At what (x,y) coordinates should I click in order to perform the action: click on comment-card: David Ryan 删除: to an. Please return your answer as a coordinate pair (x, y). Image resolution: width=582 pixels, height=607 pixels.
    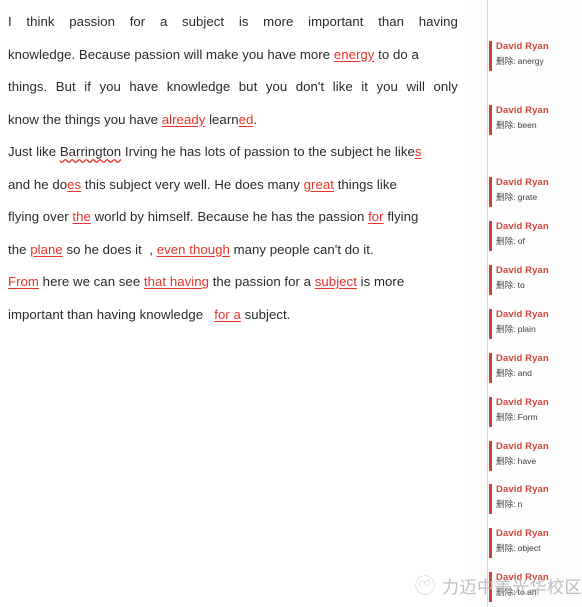
    Looking at the image, I should click on (535, 586).